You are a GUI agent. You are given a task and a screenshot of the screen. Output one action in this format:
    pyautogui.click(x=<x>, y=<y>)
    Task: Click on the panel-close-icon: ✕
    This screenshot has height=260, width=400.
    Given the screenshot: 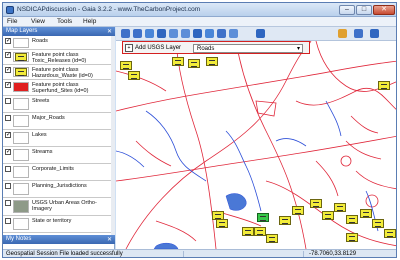 What is the action you would take?
    pyautogui.click(x=109, y=31)
    